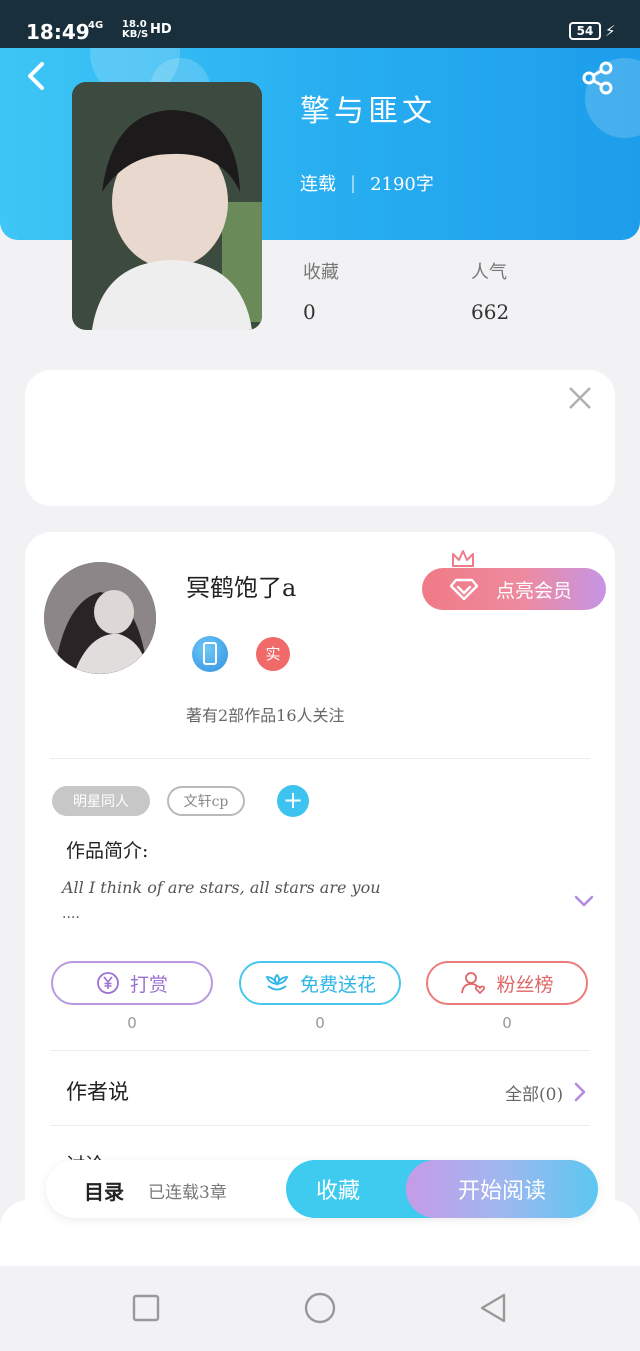 This screenshot has width=640, height=1351. What do you see at coordinates (534, 590) in the screenshot?
I see `vip-button-label: 点亮会员` at bounding box center [534, 590].